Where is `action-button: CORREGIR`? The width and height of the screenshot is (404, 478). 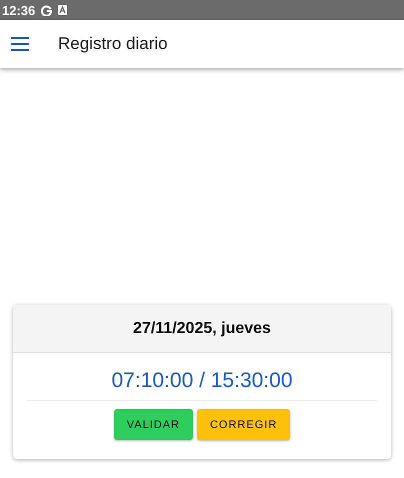
action-button: CORREGIR is located at coordinates (243, 424).